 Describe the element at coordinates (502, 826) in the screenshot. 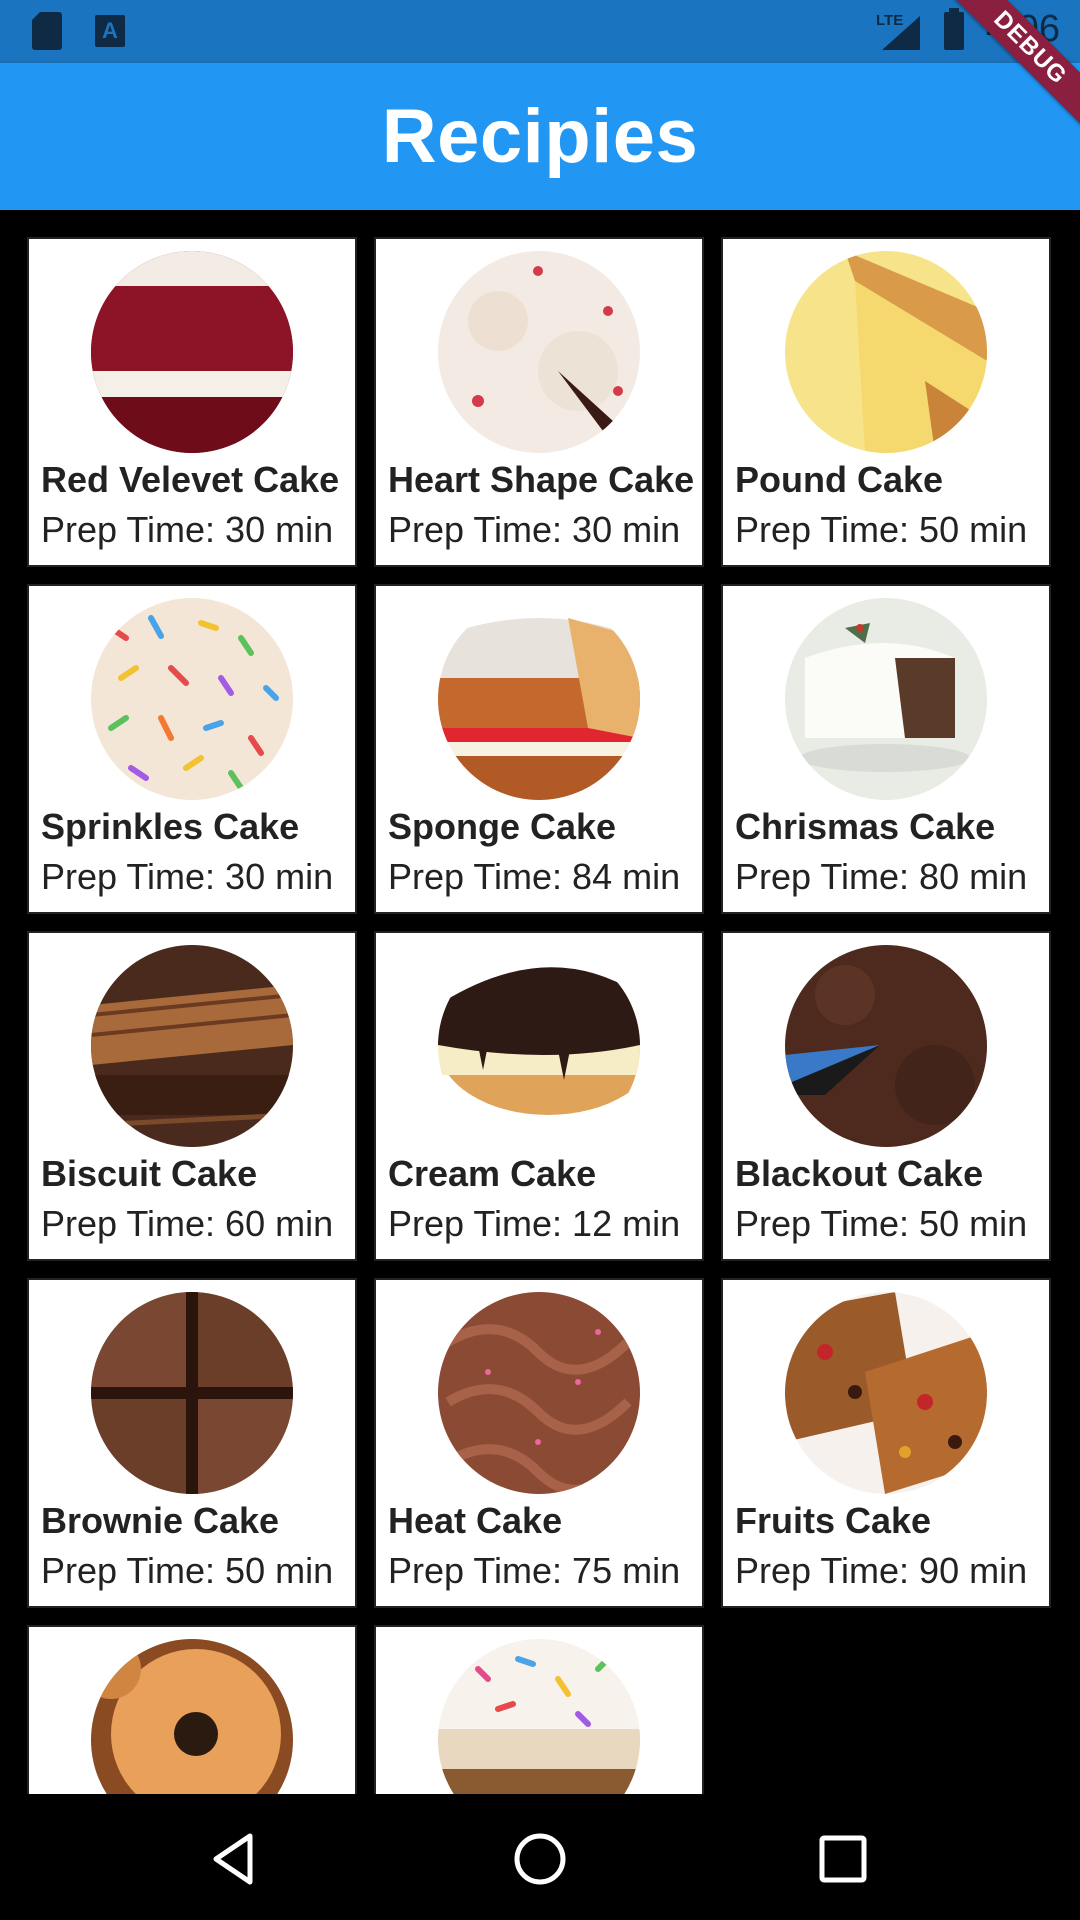

I see `recipe-title: Sponge Cake` at that location.